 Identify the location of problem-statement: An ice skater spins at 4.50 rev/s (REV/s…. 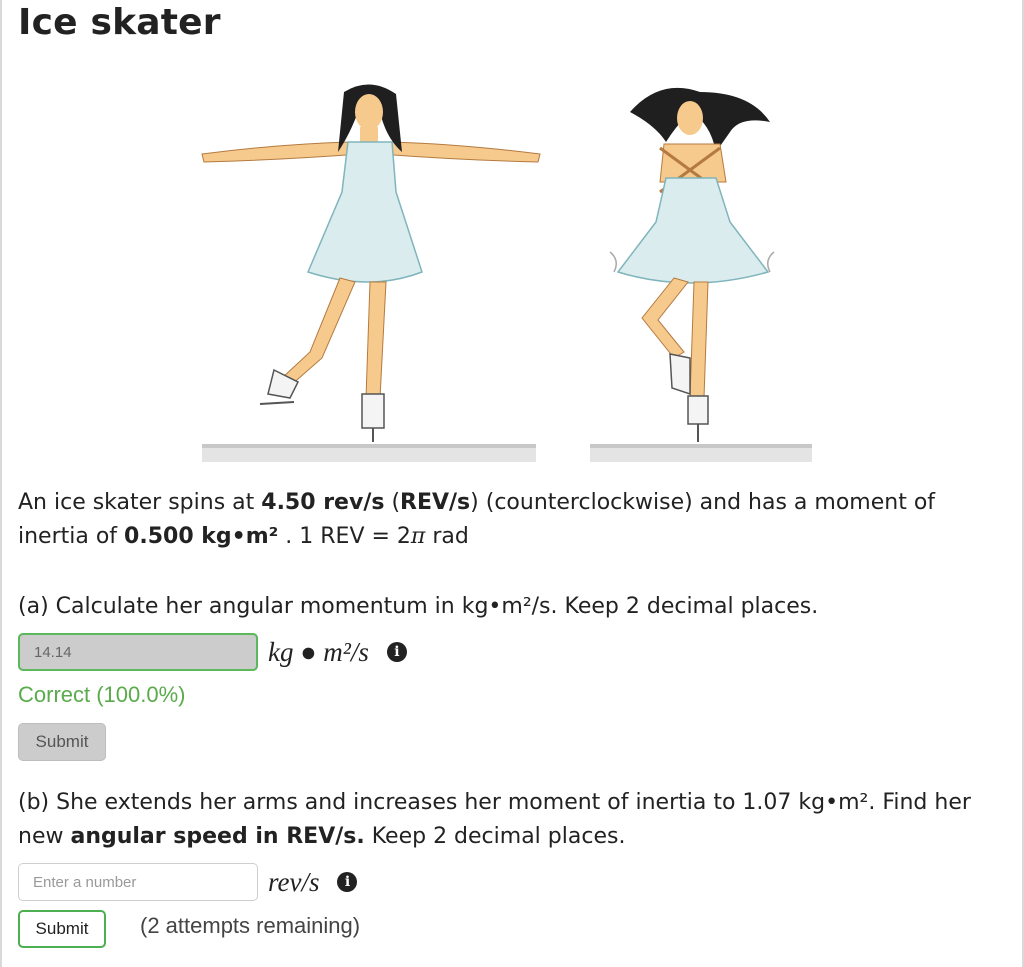
(513, 520).